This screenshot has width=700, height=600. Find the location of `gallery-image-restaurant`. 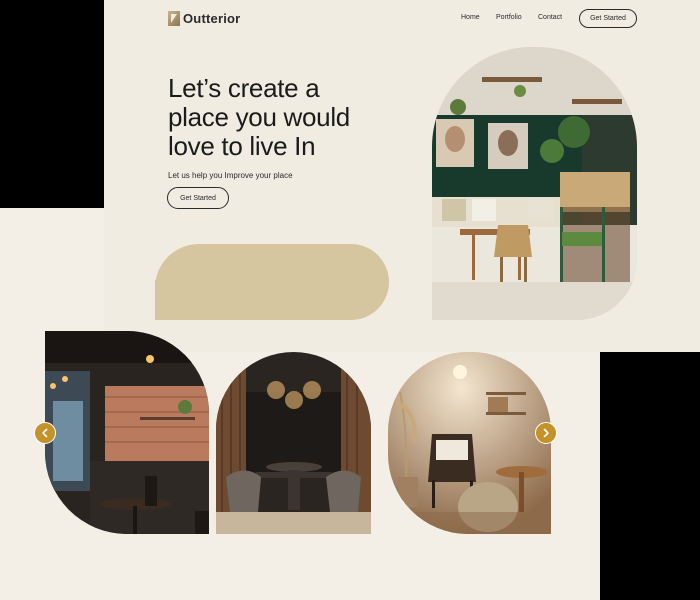

gallery-image-restaurant is located at coordinates (127, 432).